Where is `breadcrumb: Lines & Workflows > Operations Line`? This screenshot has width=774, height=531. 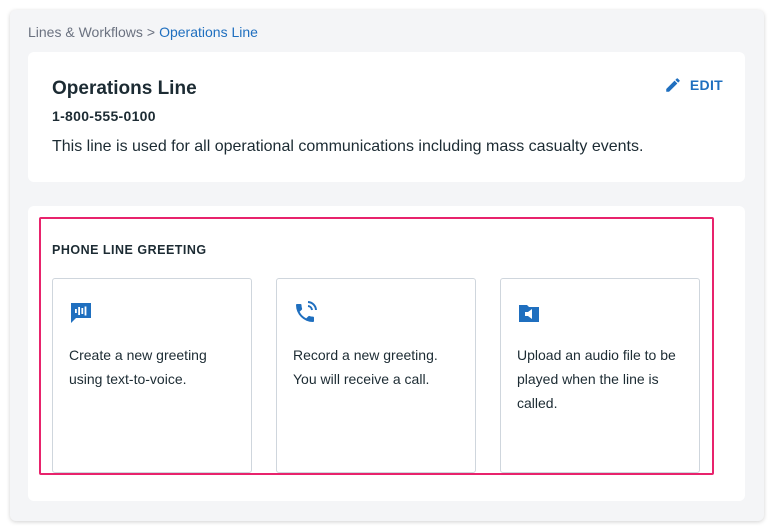 breadcrumb: Lines & Workflows > Operations Line is located at coordinates (143, 32).